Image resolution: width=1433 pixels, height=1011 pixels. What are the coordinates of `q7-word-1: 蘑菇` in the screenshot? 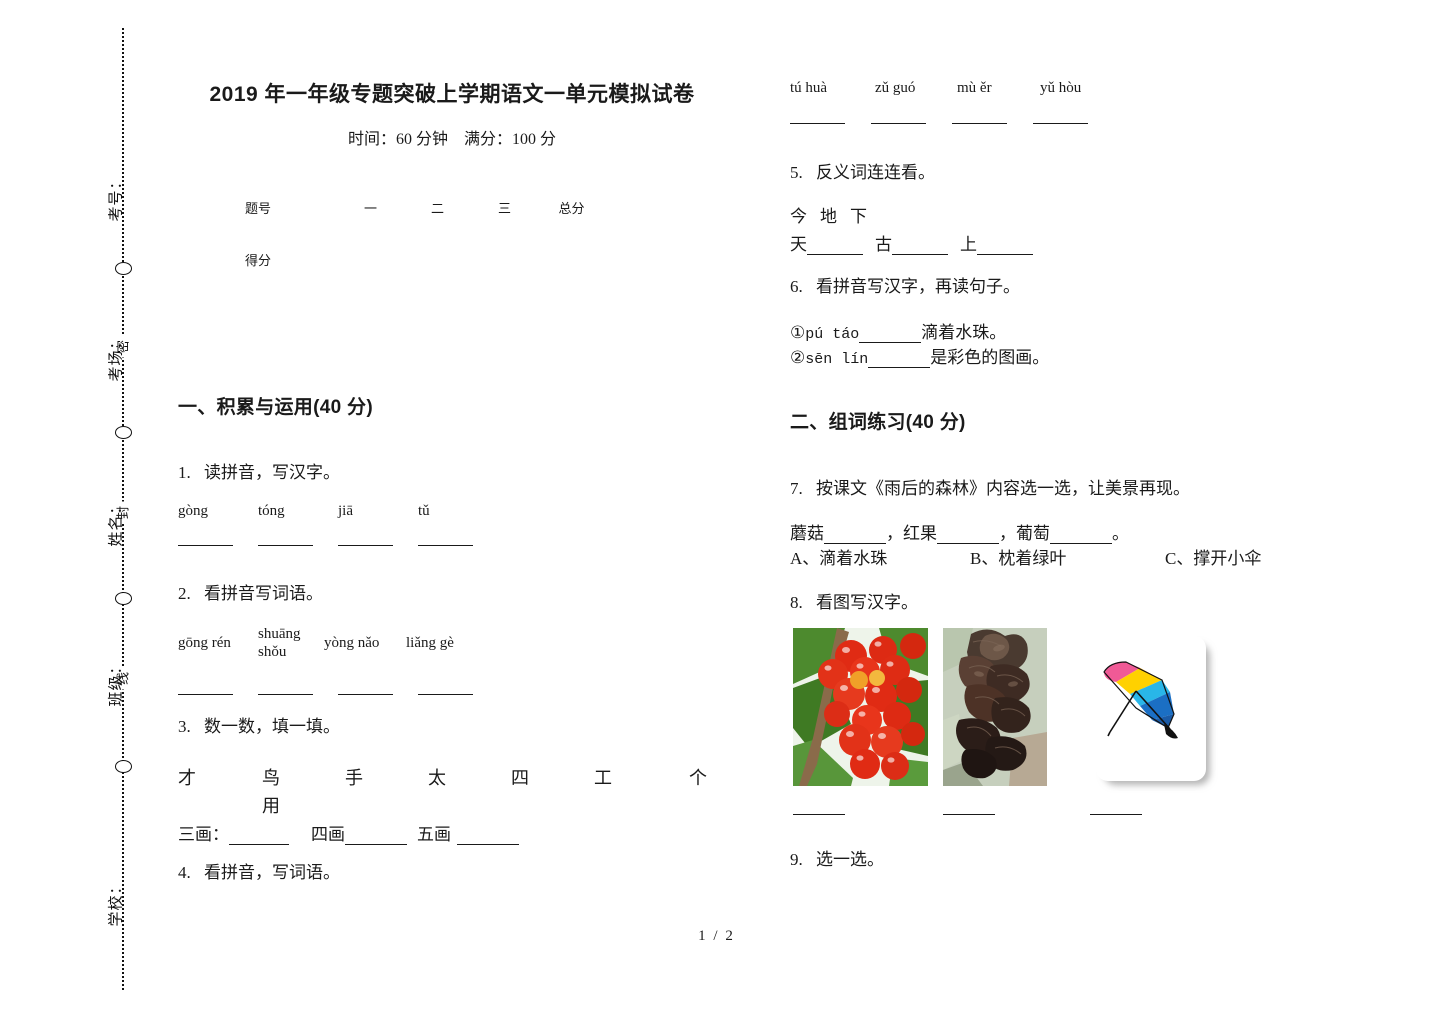 It's located at (807, 533).